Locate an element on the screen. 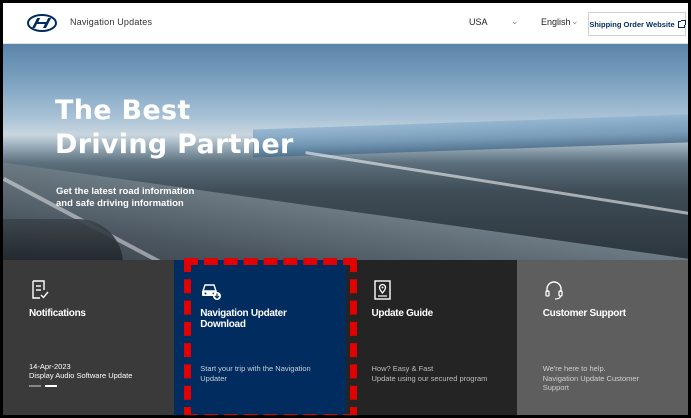  document-check-icon is located at coordinates (40, 289).